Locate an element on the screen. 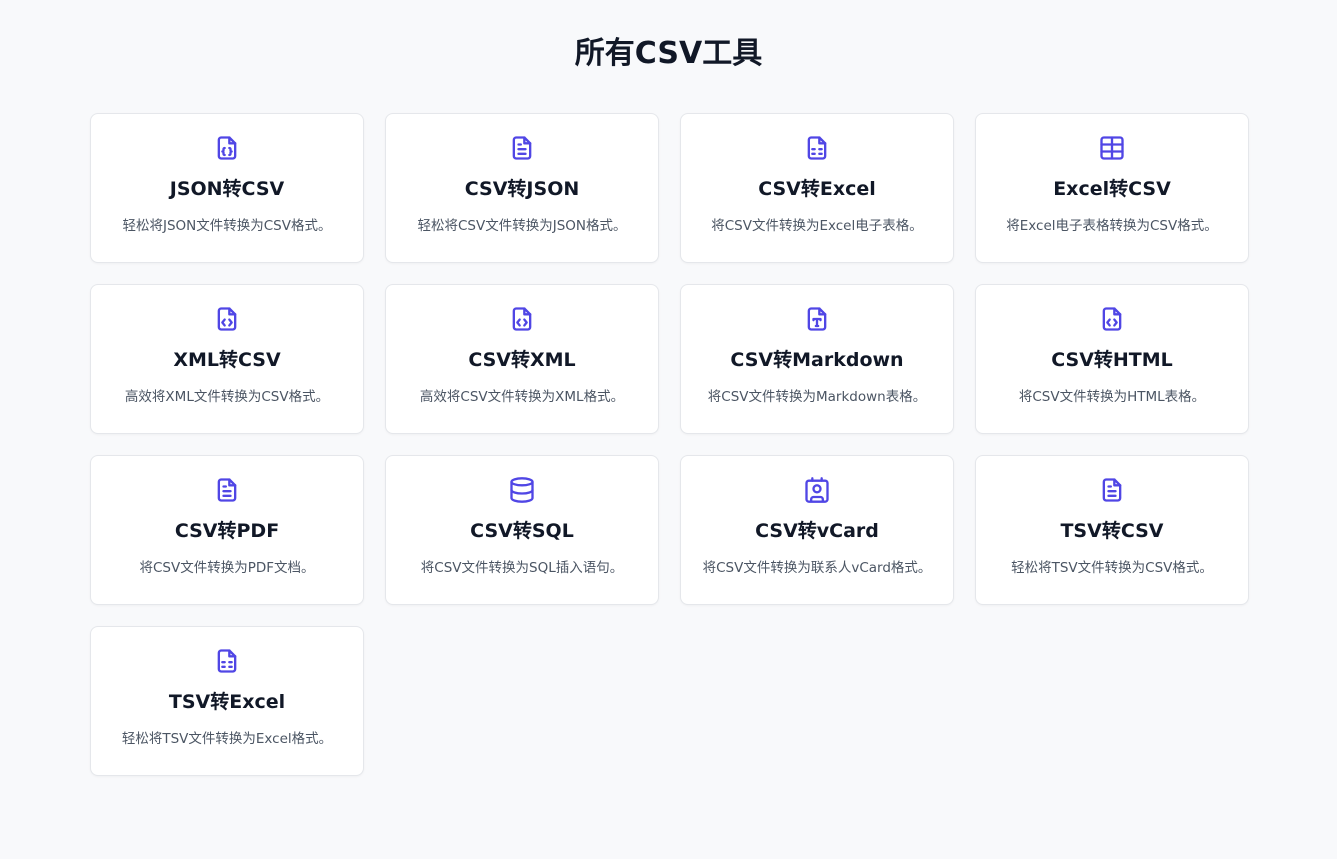 Image resolution: width=1337 pixels, height=859 pixels. page-title: 所有CSV工具 is located at coordinates (668, 53).